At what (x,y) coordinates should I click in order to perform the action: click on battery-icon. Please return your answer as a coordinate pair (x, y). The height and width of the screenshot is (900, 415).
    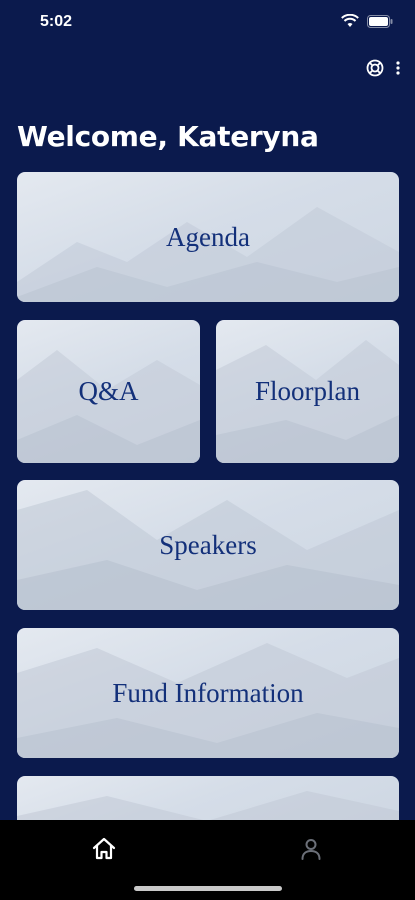
    Looking at the image, I should click on (380, 21).